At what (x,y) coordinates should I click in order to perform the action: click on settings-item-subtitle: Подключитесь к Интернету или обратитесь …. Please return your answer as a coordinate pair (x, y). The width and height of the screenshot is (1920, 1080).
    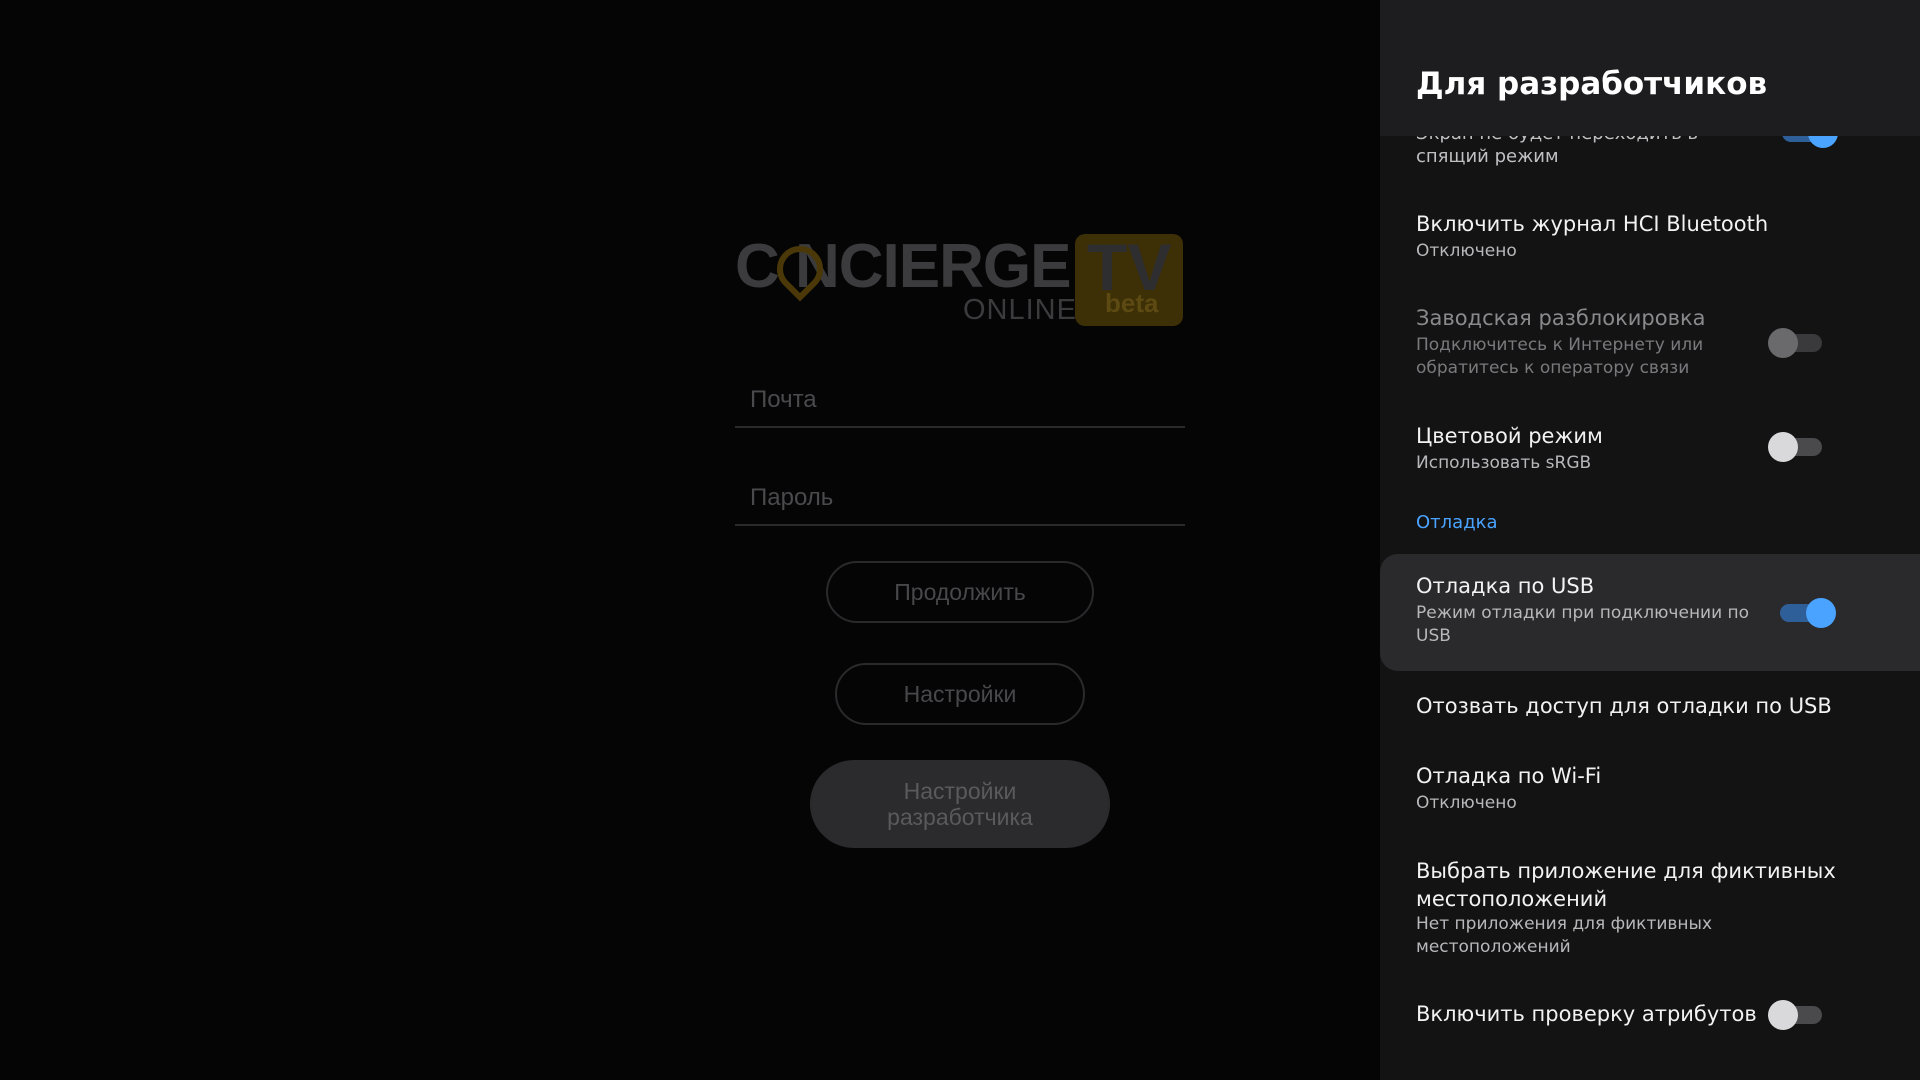
    Looking at the image, I should click on (1560, 356).